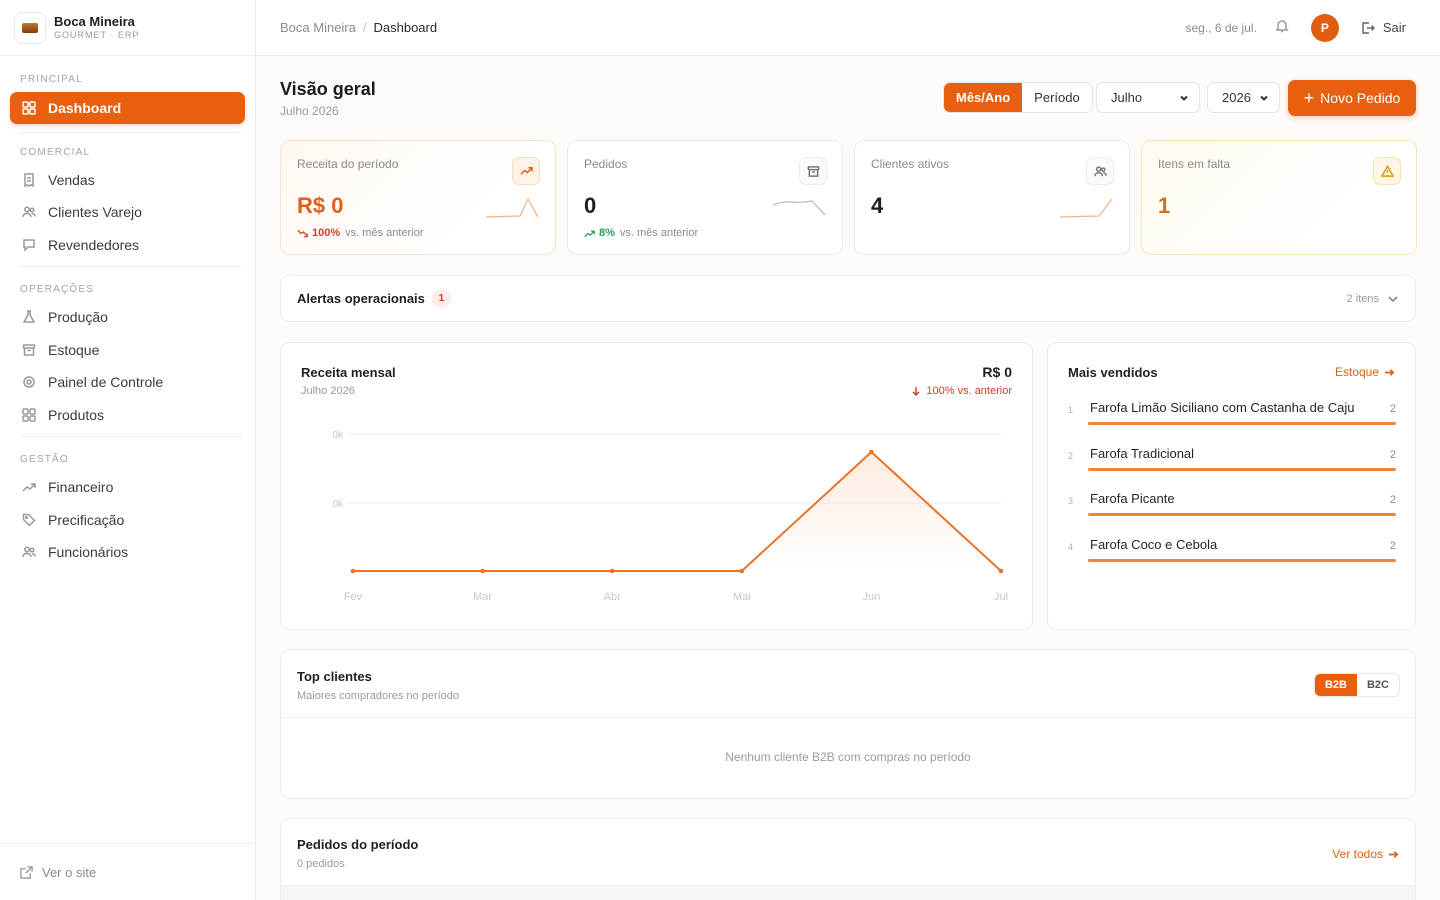 The width and height of the screenshot is (1440, 900). I want to click on sidebar-item-financeiro: Financeiro, so click(127, 487).